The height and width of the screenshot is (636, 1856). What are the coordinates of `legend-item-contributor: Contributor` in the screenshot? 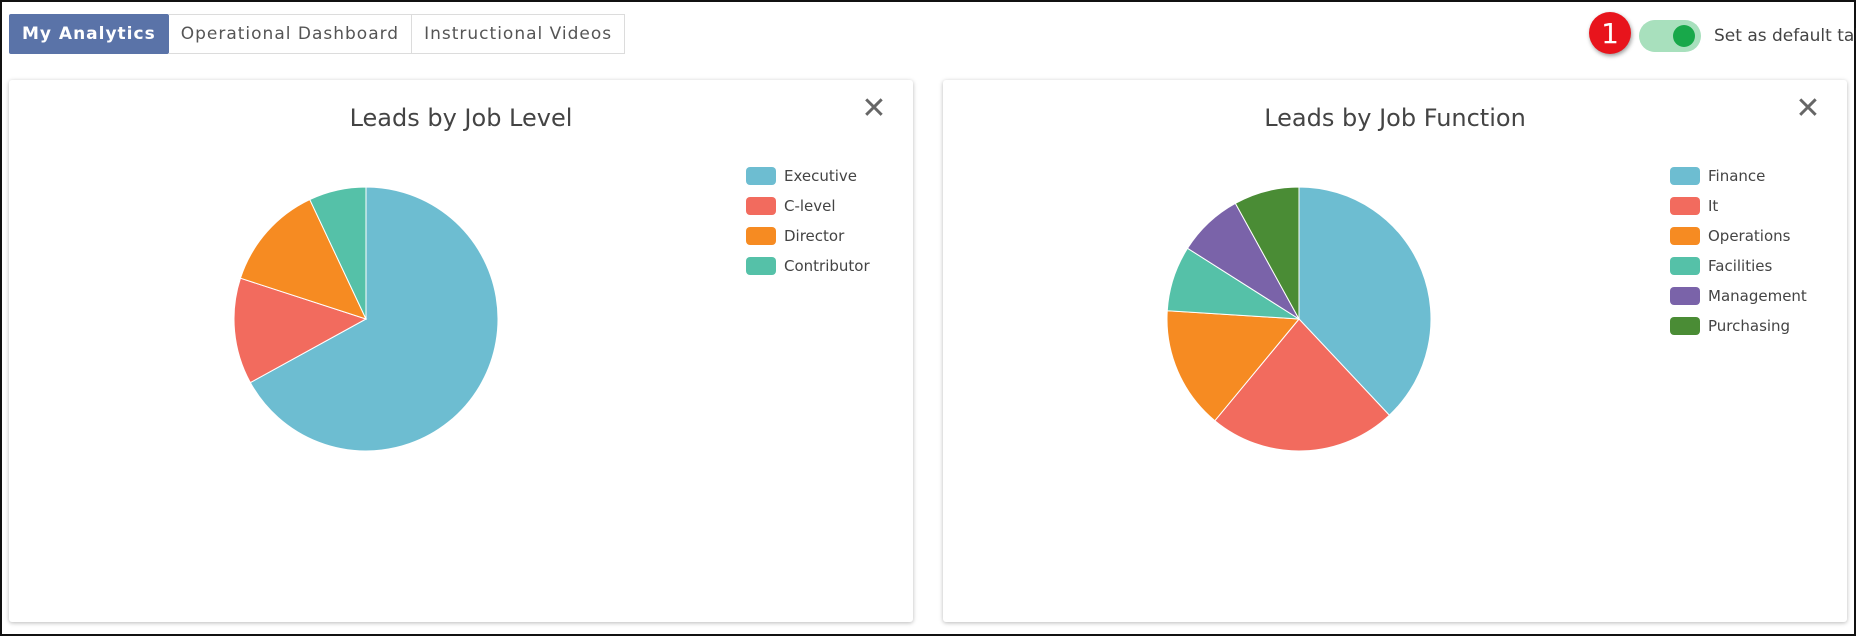 It's located at (808, 266).